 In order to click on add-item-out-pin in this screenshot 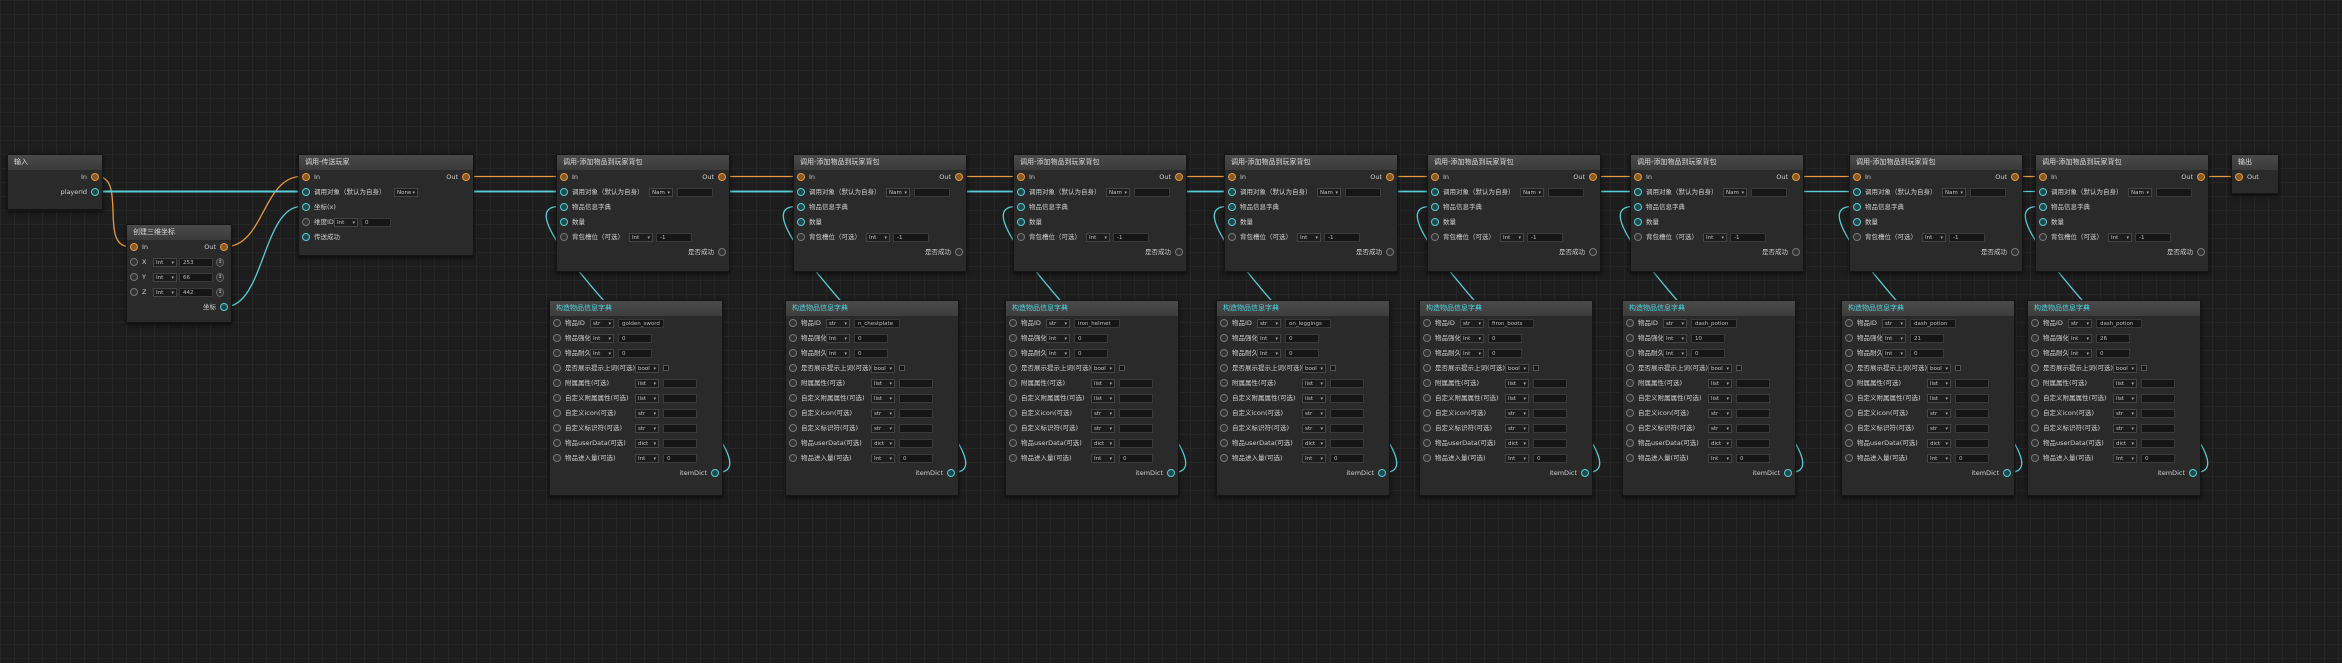, I will do `click(1796, 177)`.